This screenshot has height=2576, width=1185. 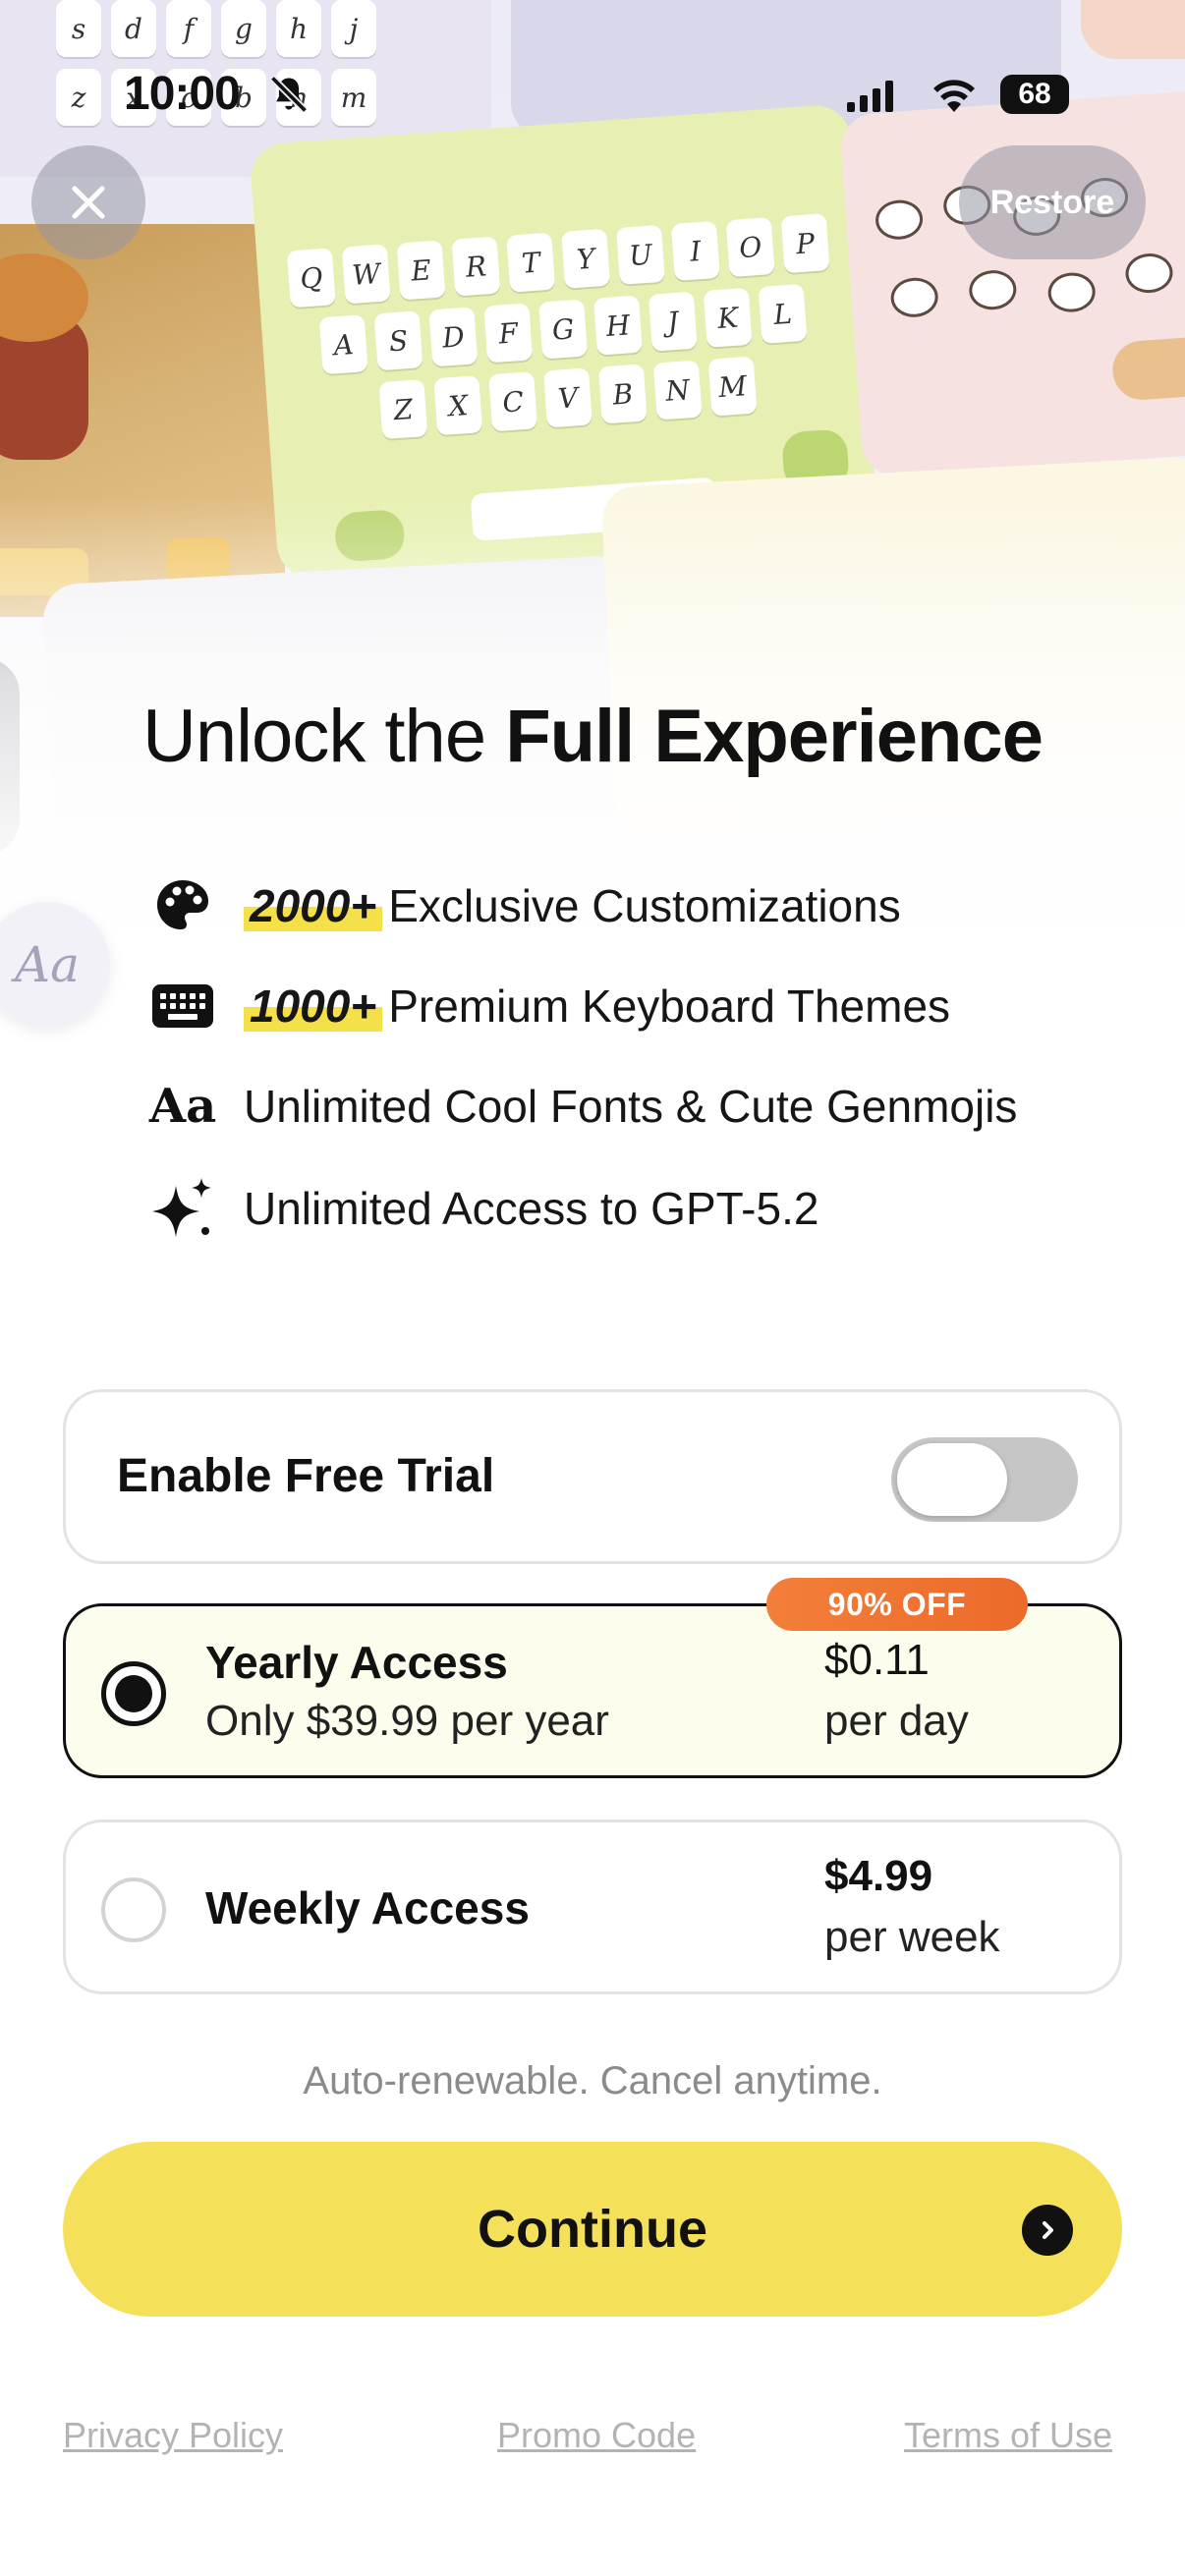 I want to click on plan-price-unit: per week, so click(x=912, y=1937).